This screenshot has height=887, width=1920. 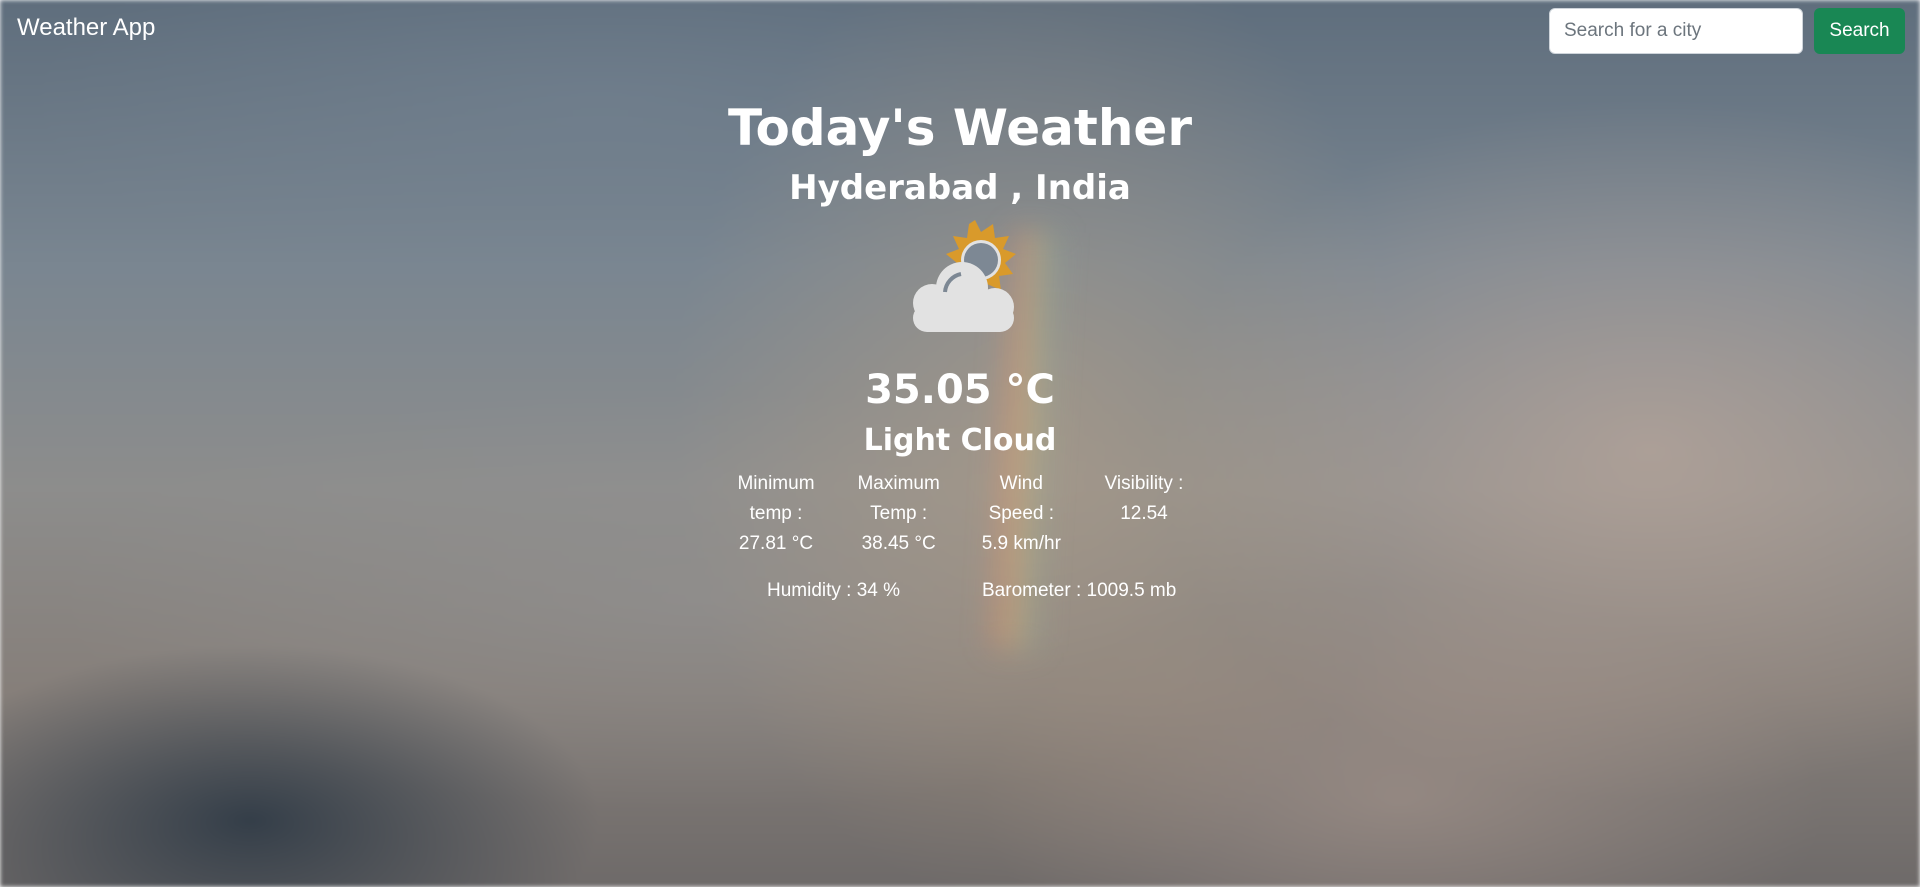 I want to click on stat-value: 5.9 km/hr, so click(x=1021, y=543).